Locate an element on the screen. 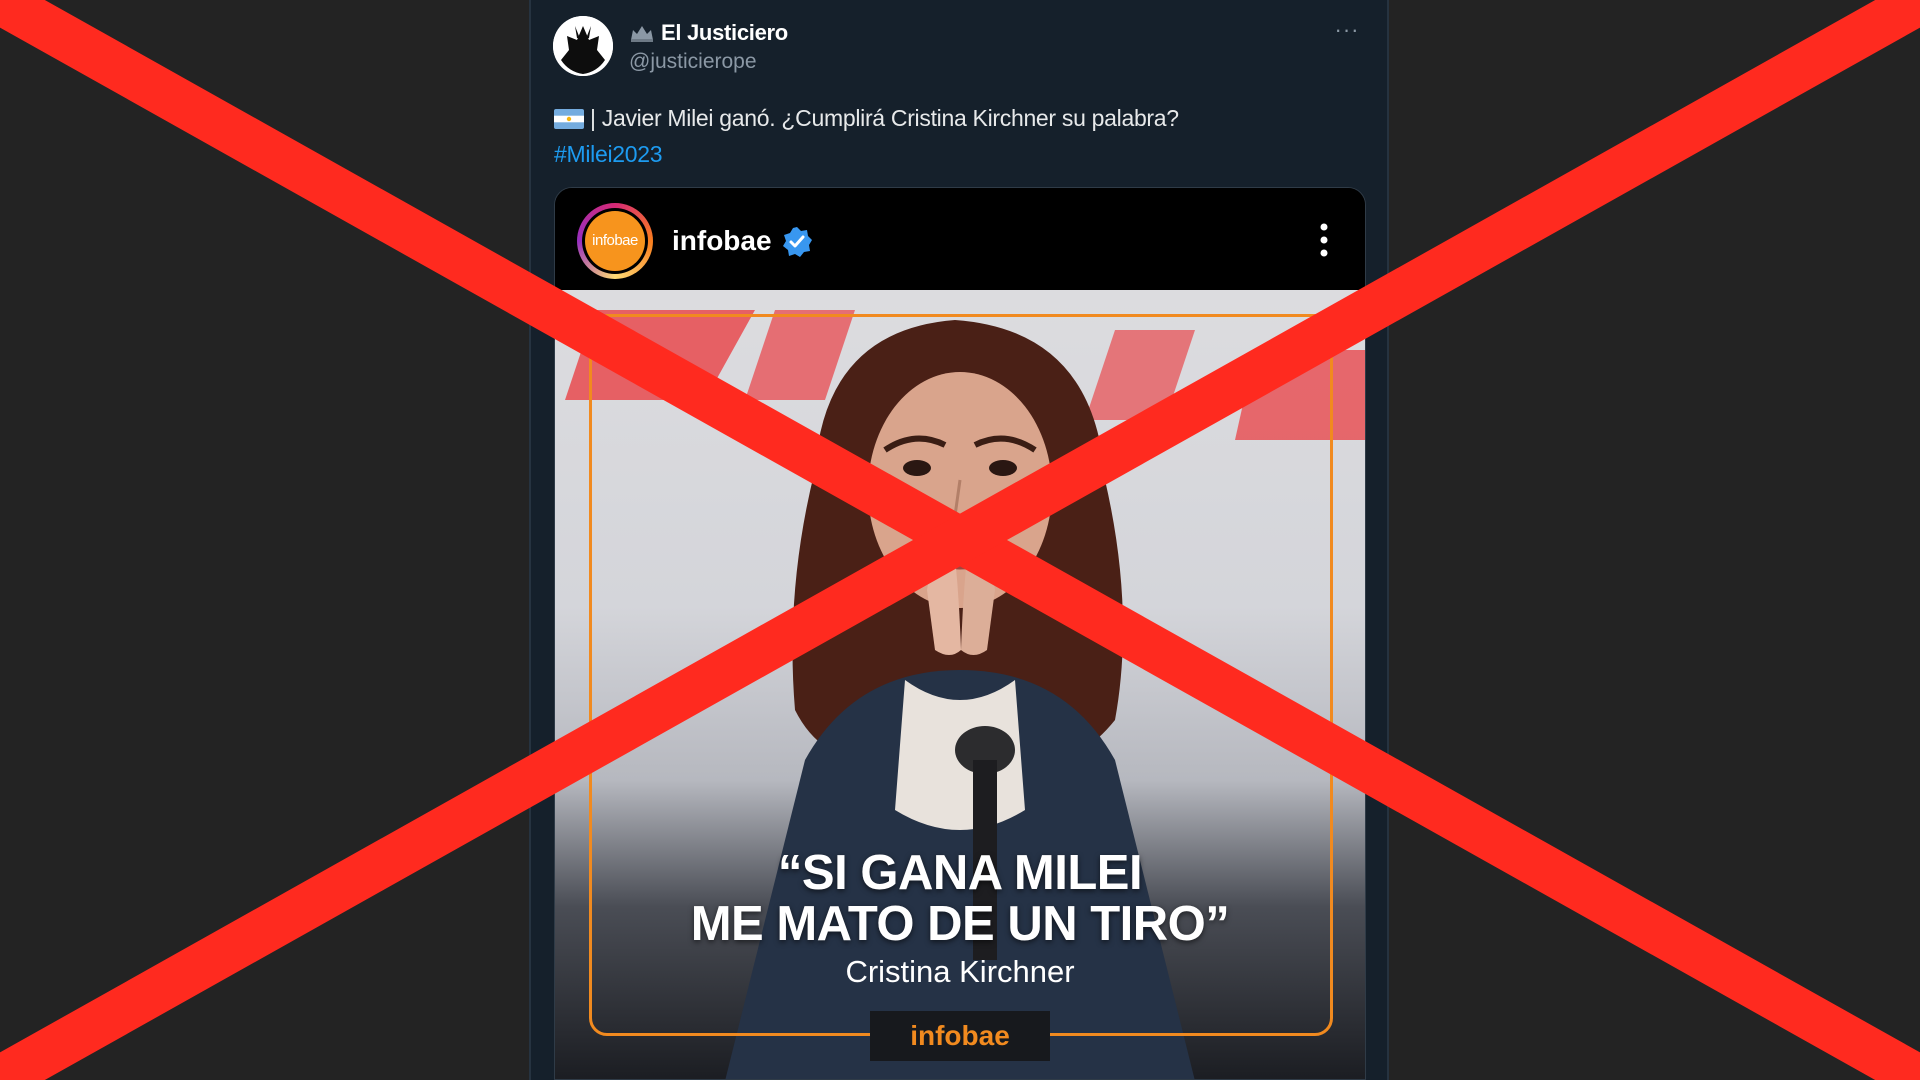 This screenshot has height=1080, width=1920. brand-footer: infobae is located at coordinates (960, 1036).